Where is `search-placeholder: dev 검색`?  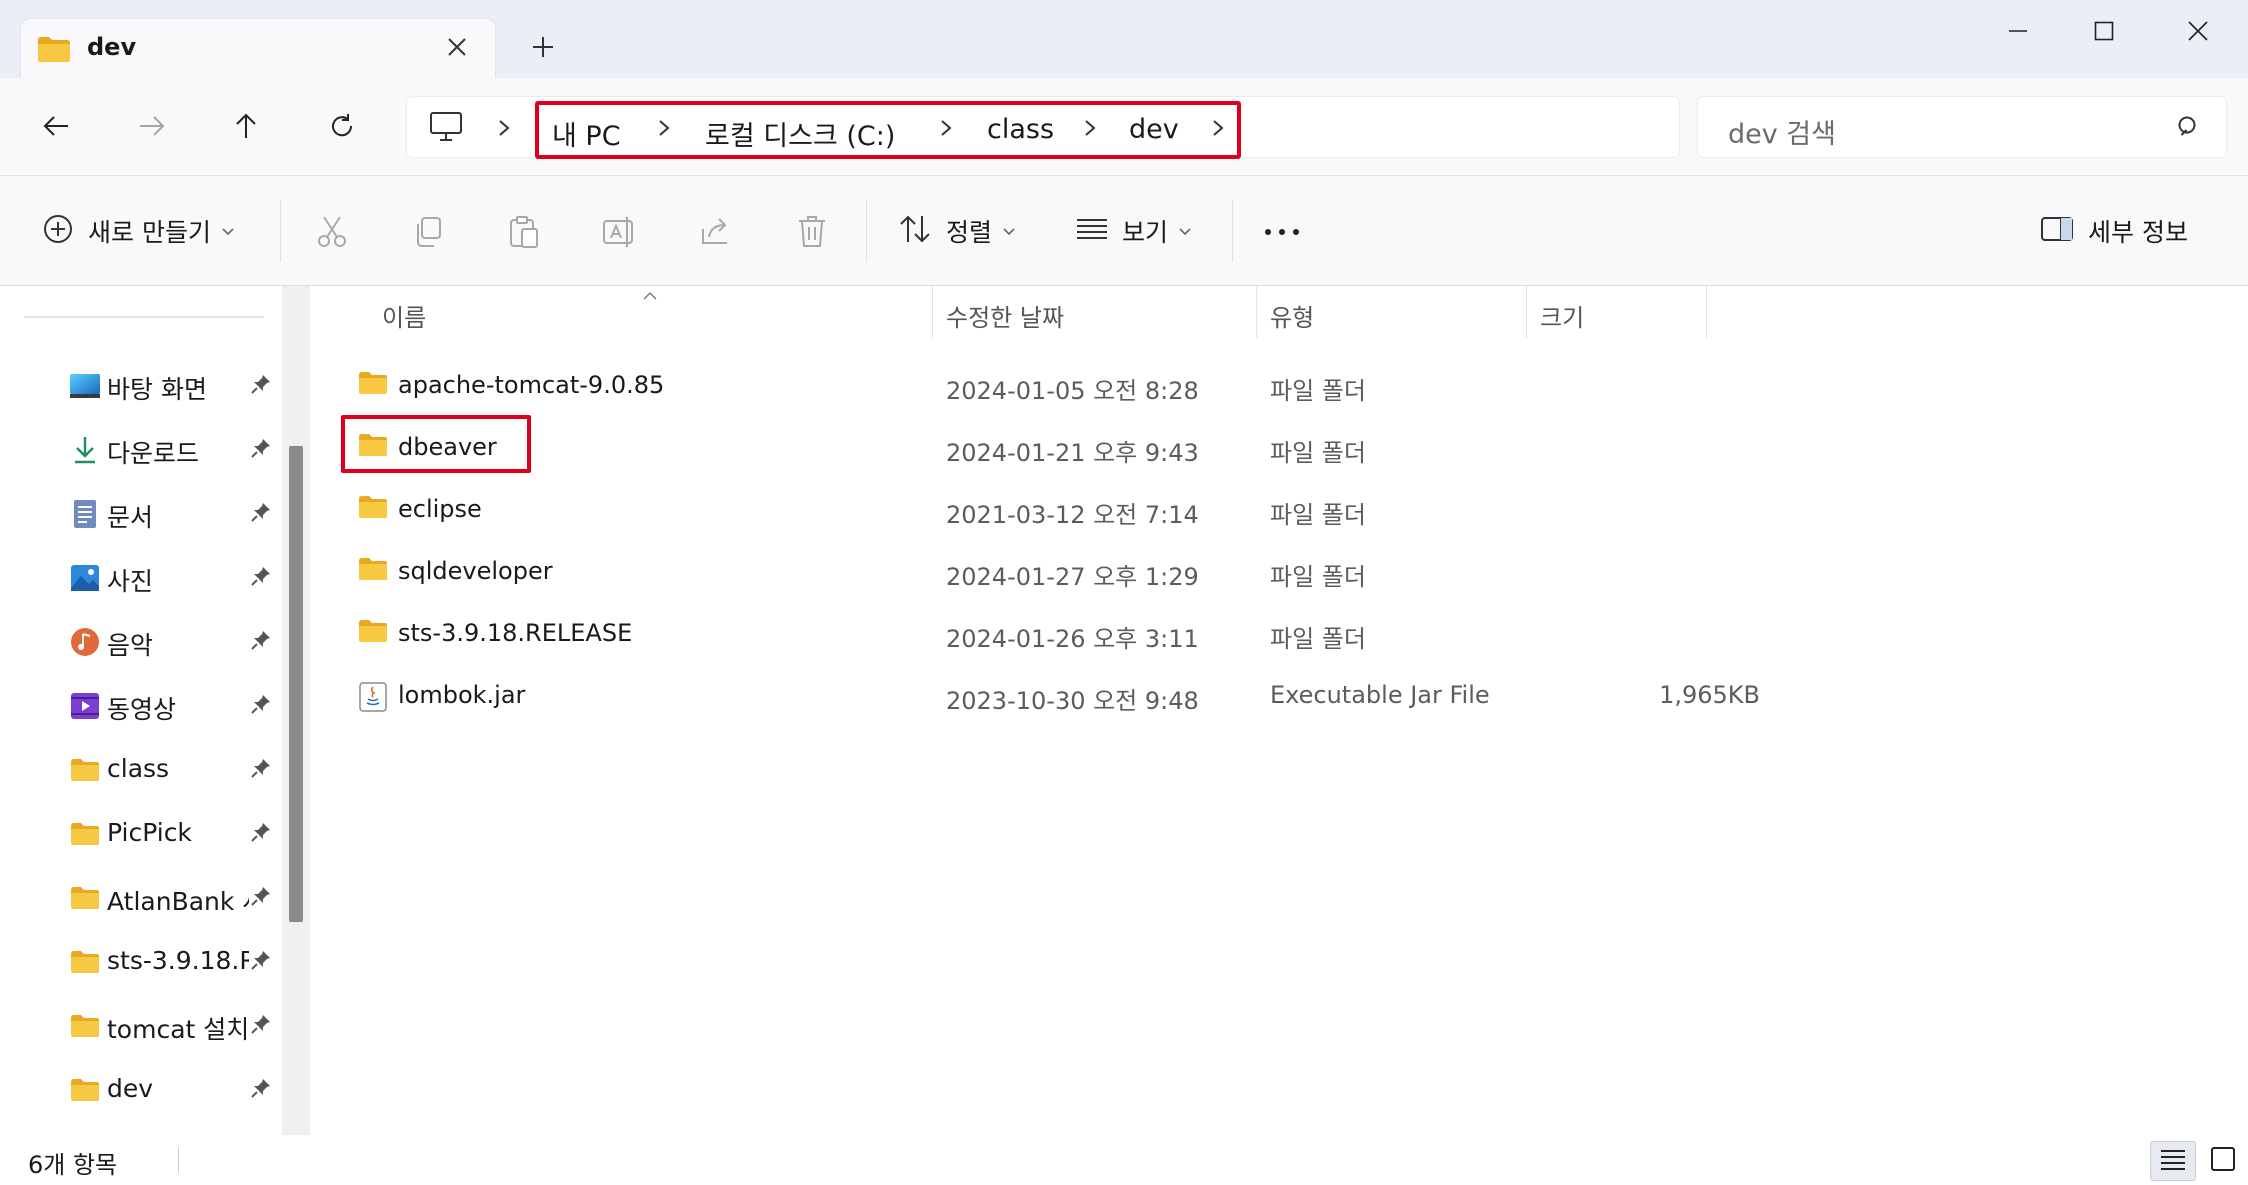 search-placeholder: dev 검색 is located at coordinates (1782, 134).